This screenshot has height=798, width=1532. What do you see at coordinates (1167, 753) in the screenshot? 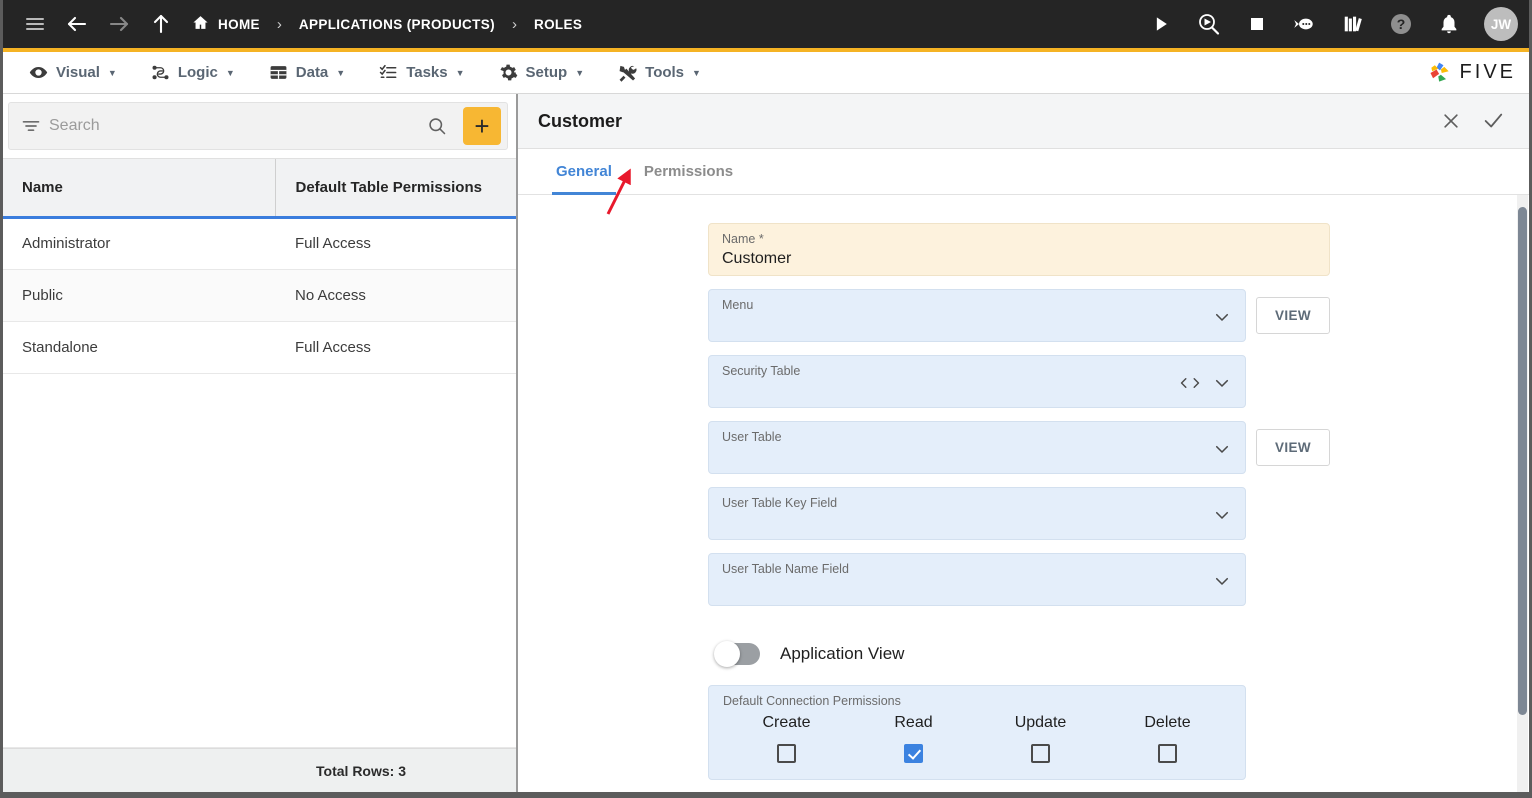
I see `checkbox-delete` at bounding box center [1167, 753].